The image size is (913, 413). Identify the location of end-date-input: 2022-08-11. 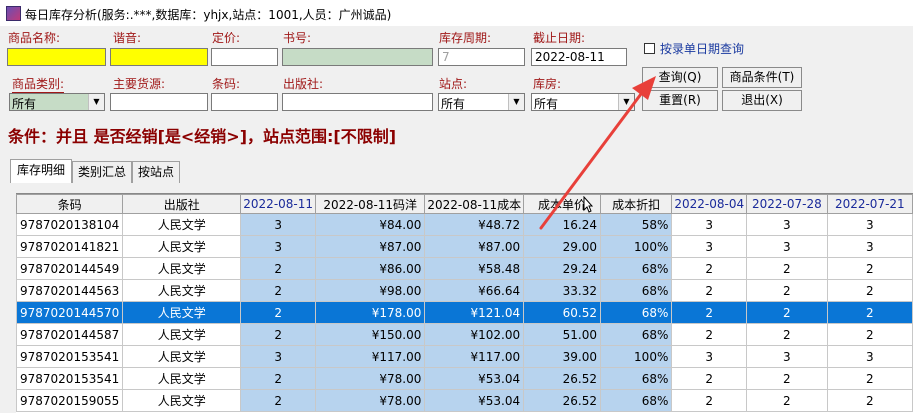
(579, 57).